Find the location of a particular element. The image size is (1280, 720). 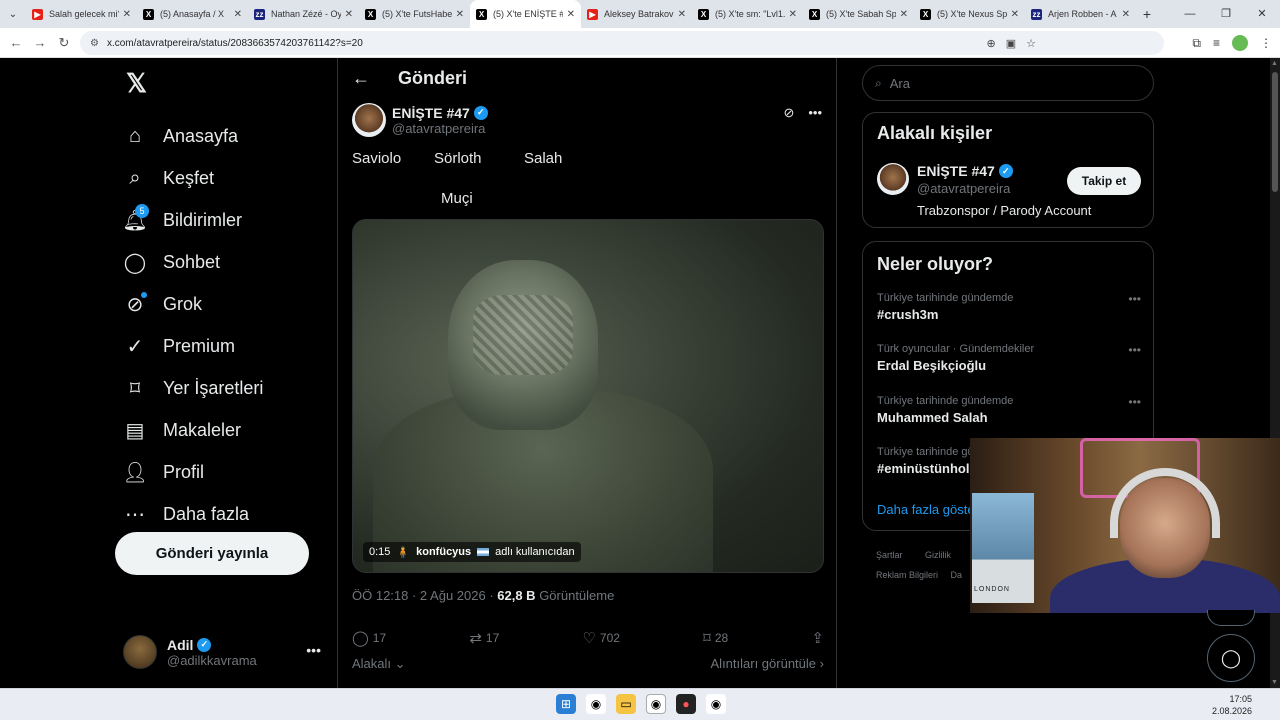

star-icon: ☆ is located at coordinates (1031, 43).